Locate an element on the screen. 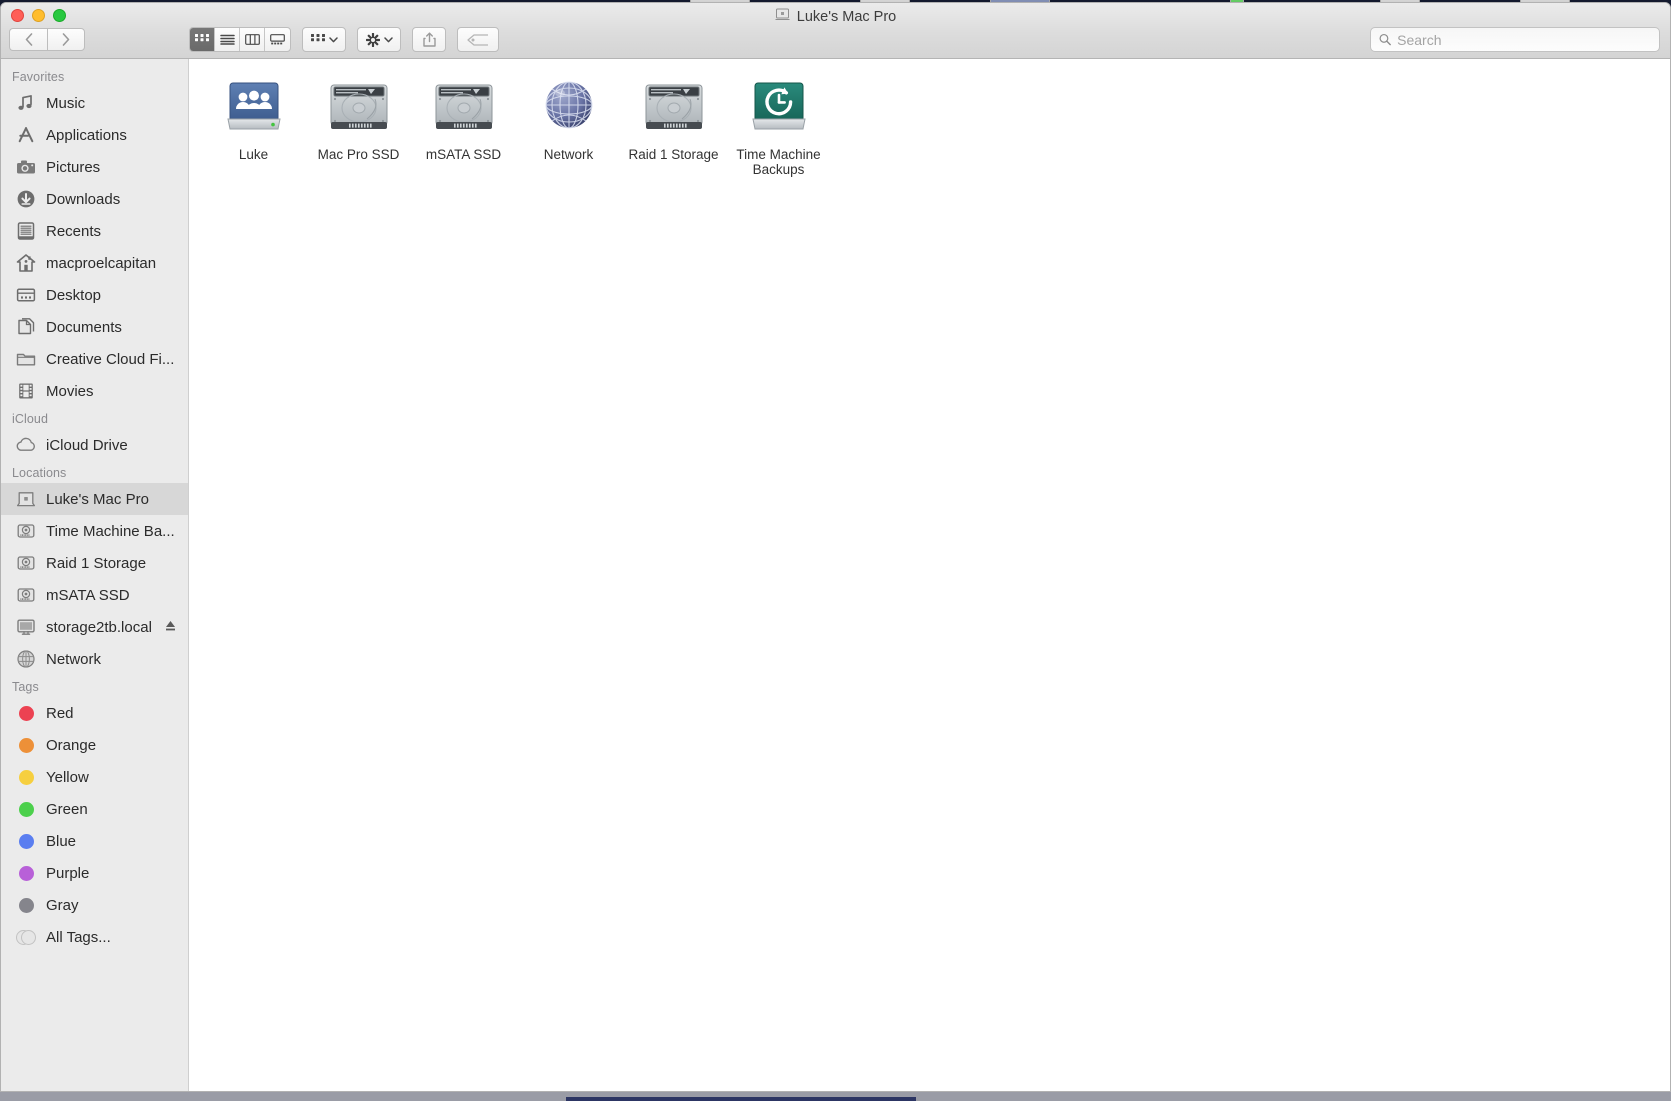 Image resolution: width=1671 pixels, height=1101 pixels. sidebar-item-green: Green is located at coordinates (94, 809).